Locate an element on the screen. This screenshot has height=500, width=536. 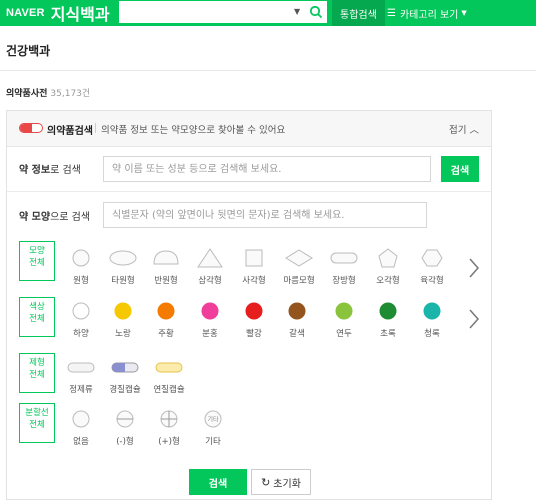
fold-button: 접기 ︿ is located at coordinates (464, 129).